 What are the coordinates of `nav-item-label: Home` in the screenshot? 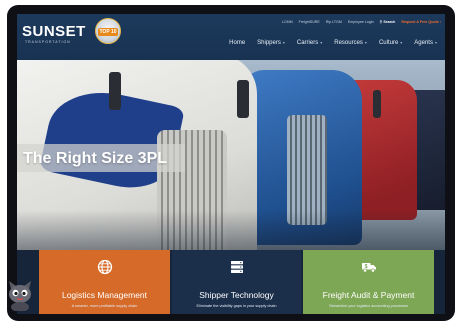 It's located at (237, 43).